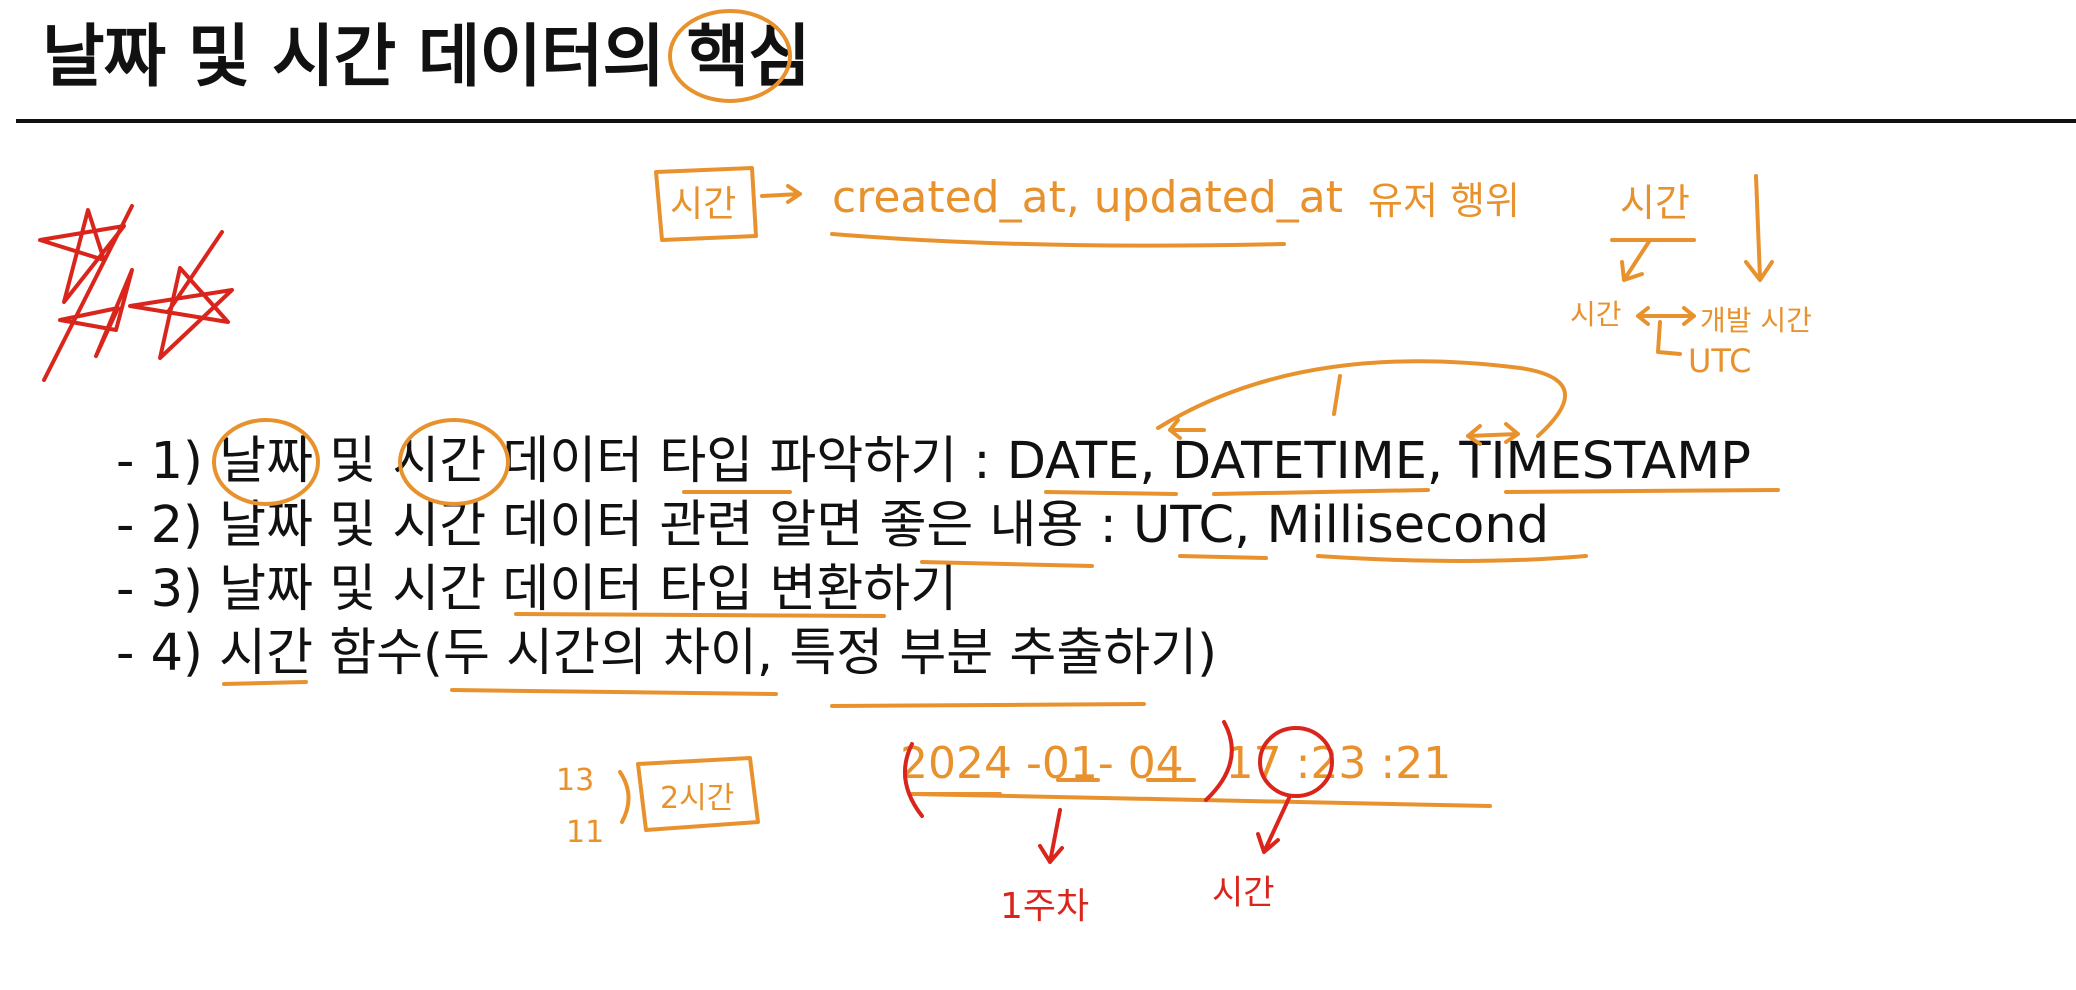 The width and height of the screenshot is (2076, 990). Describe the element at coordinates (614, 692) in the screenshot. I see `underline-difference` at that location.